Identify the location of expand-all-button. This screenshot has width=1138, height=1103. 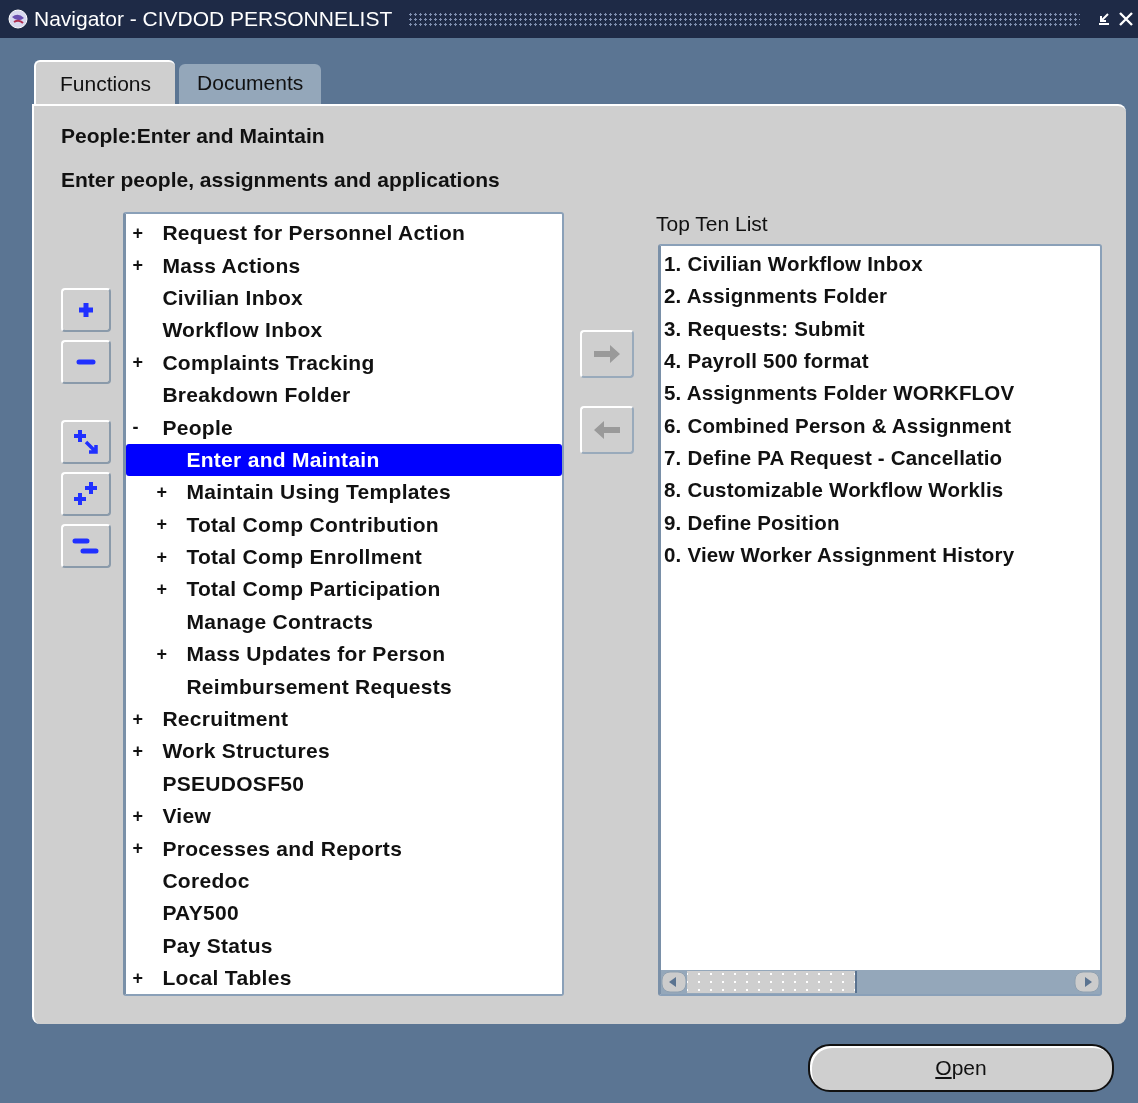
(86, 494).